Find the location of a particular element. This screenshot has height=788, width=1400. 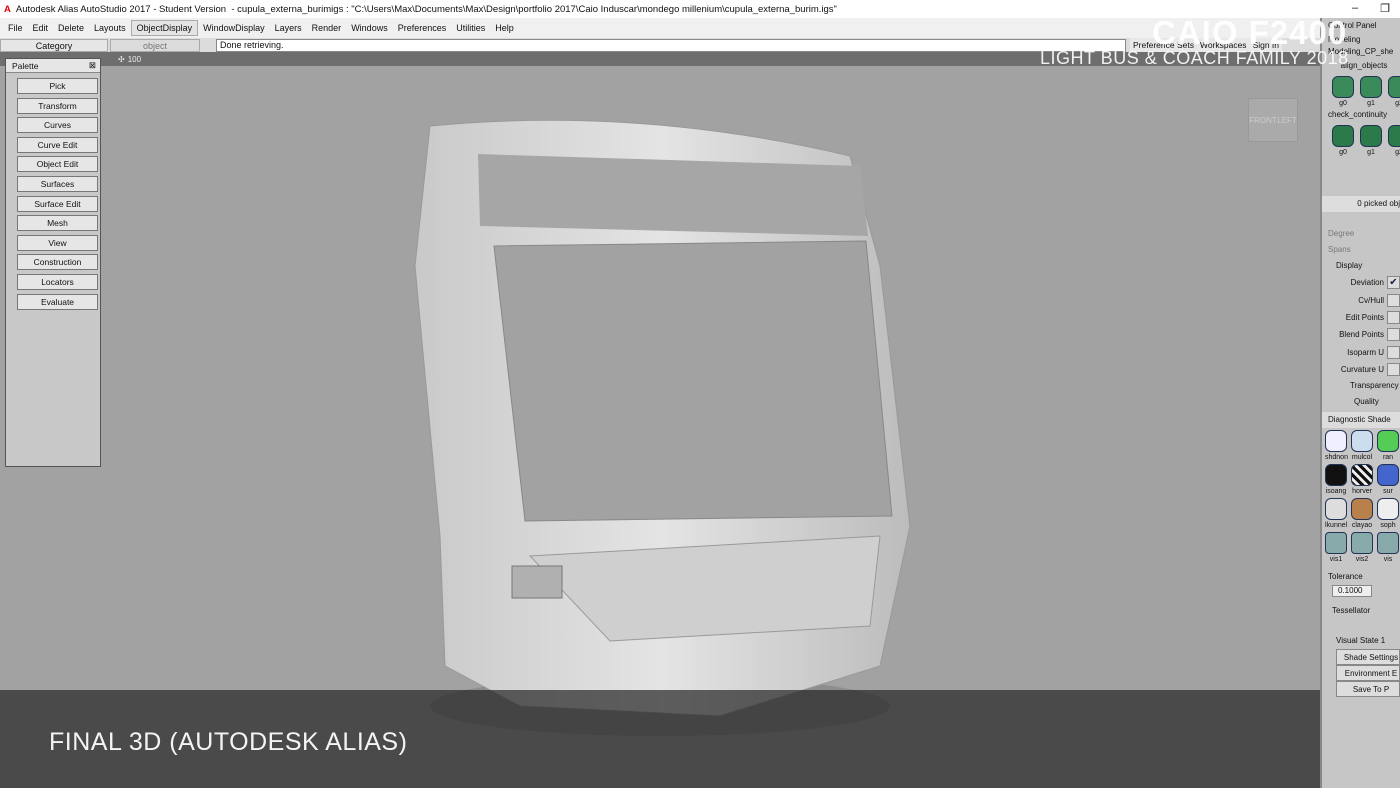

menu-delete: Delete is located at coordinates (71, 28).